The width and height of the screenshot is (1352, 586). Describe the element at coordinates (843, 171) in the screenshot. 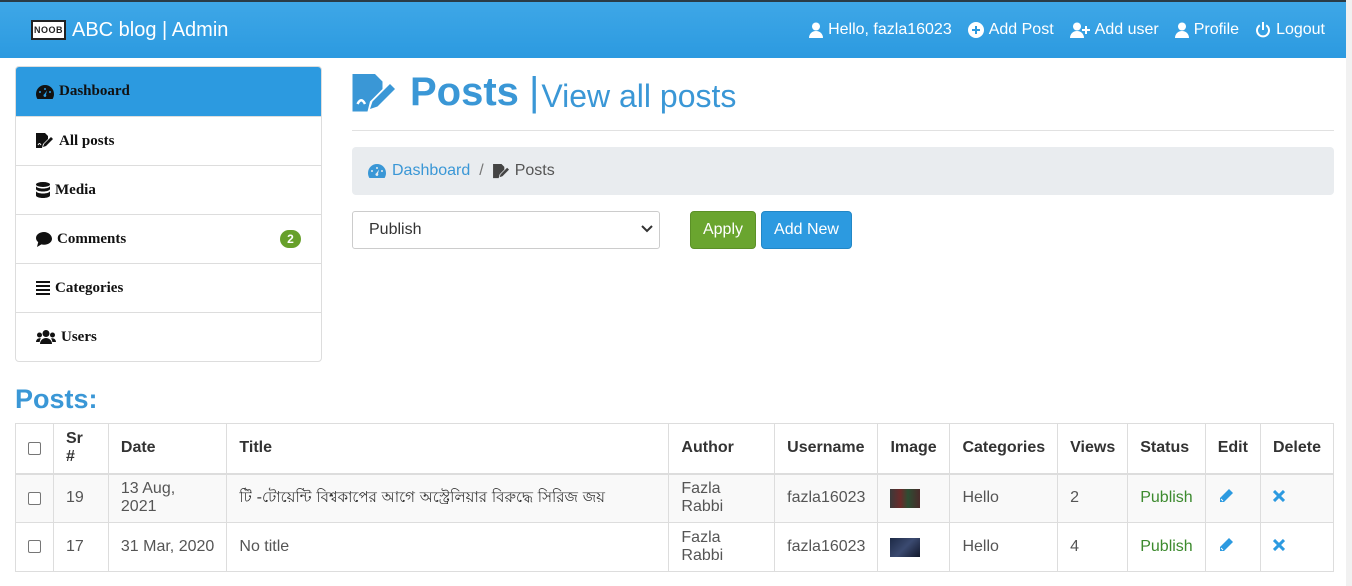

I see `breadcrumb: Dashboard / Posts` at that location.